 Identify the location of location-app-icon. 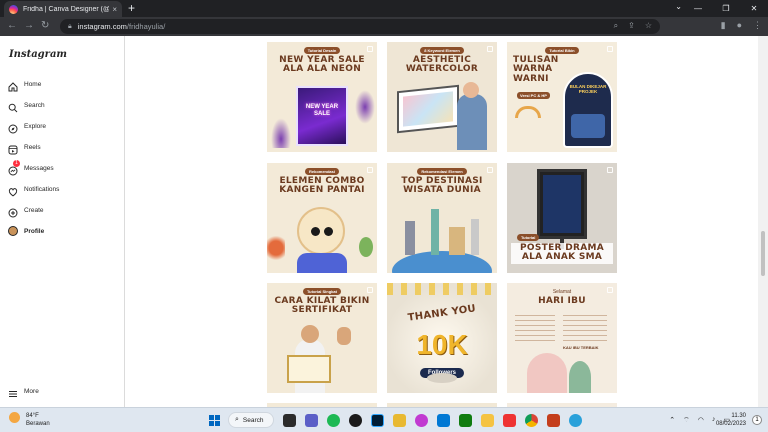
(355, 420).